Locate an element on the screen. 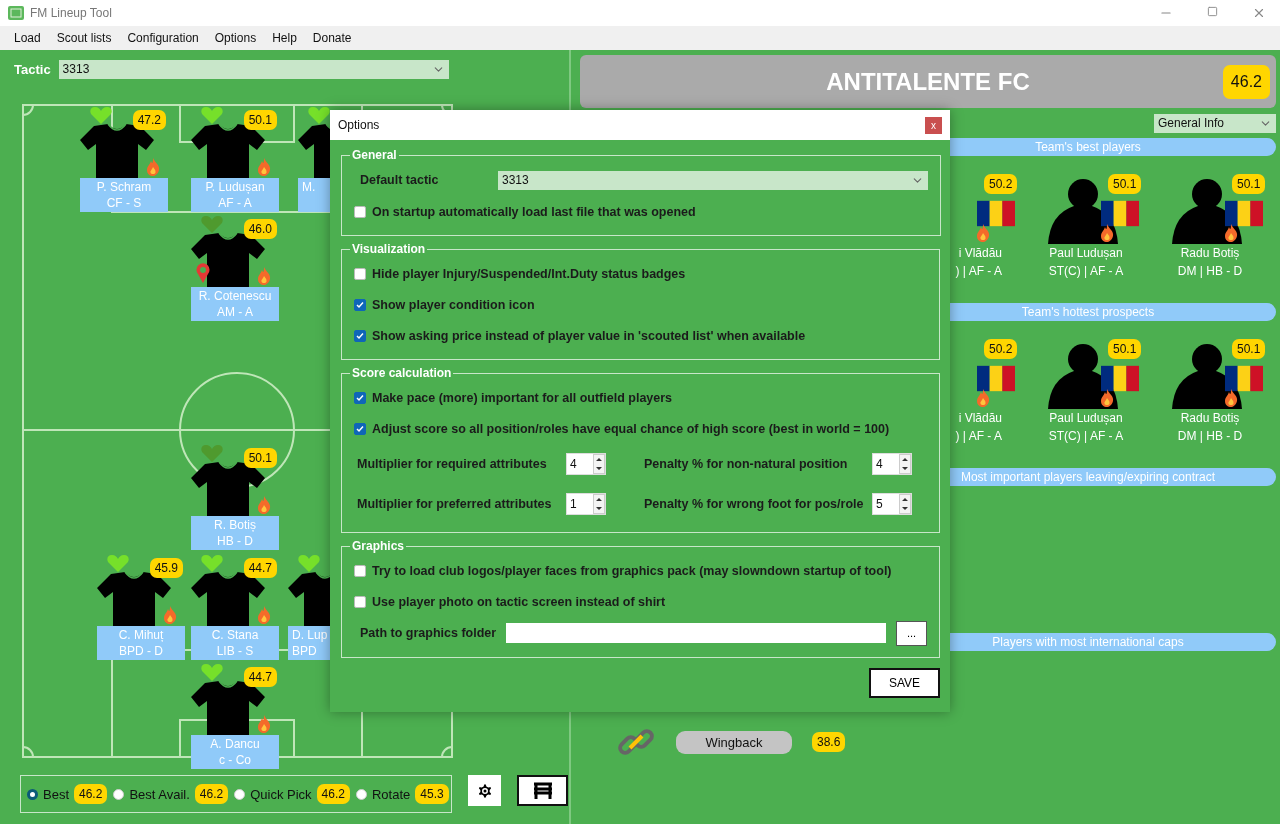  menu-item: Configuration is located at coordinates (163, 38).